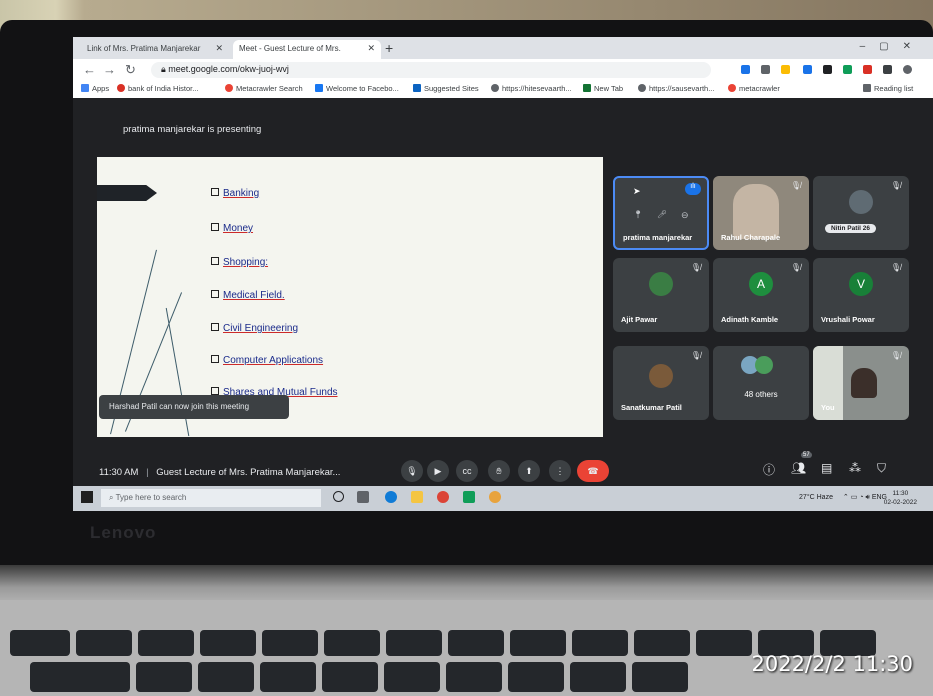 This screenshot has width=933, height=696. What do you see at coordinates (144, 48) in the screenshot?
I see `tab-label: Link of Mrs. Pratima Manjarekar` at bounding box center [144, 48].